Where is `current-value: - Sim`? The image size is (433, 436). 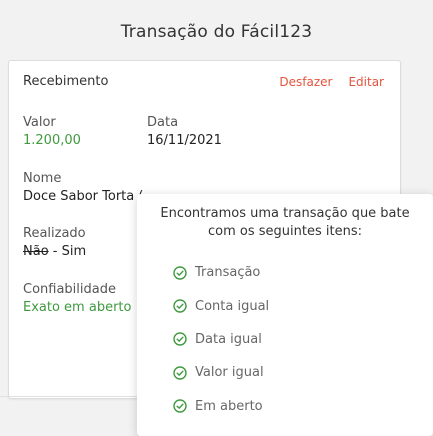
current-value: - Sim is located at coordinates (67, 251).